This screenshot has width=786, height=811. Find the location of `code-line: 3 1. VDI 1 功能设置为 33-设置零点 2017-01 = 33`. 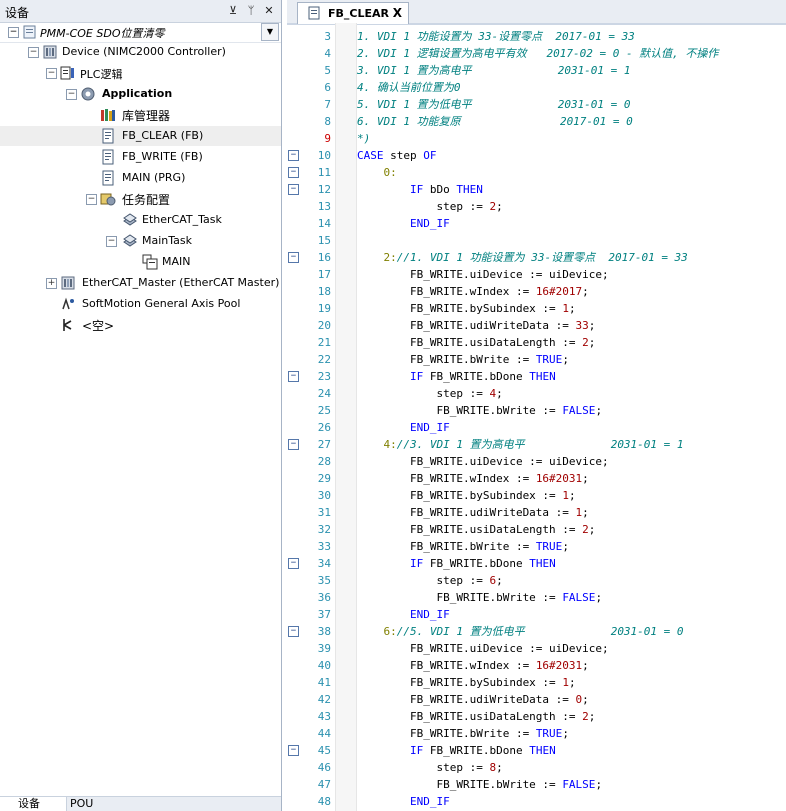

code-line: 3 1. VDI 1 功能设置为 33-设置零点 2017-01 = 33 is located at coordinates (536, 36).